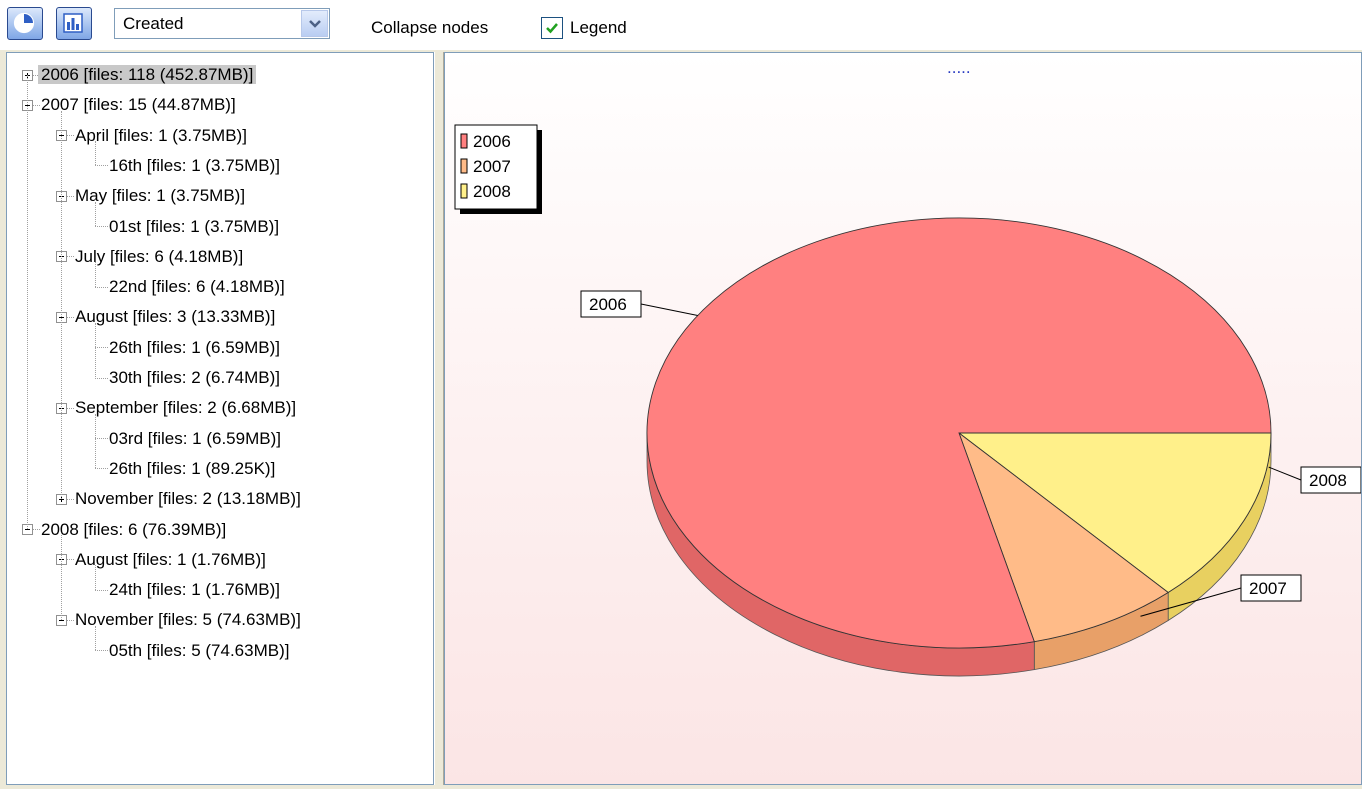 This screenshot has height=789, width=1362. I want to click on tree-node-label: 2007 [files: 15 (44.87MB)], so click(138, 105).